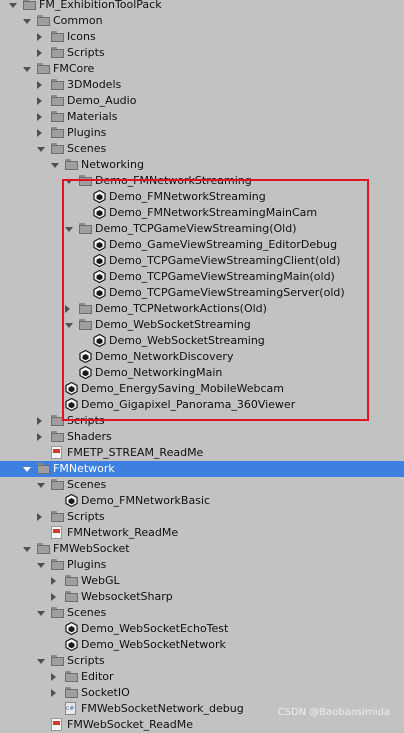  I want to click on tree-item: Materials, so click(202, 117).